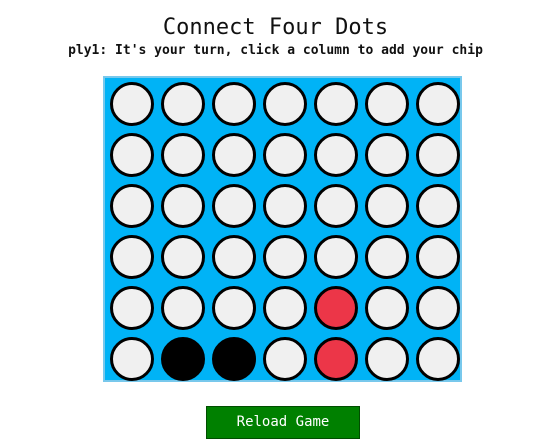  Describe the element at coordinates (283, 422) in the screenshot. I see `reload-game-button: Reload Game` at that location.